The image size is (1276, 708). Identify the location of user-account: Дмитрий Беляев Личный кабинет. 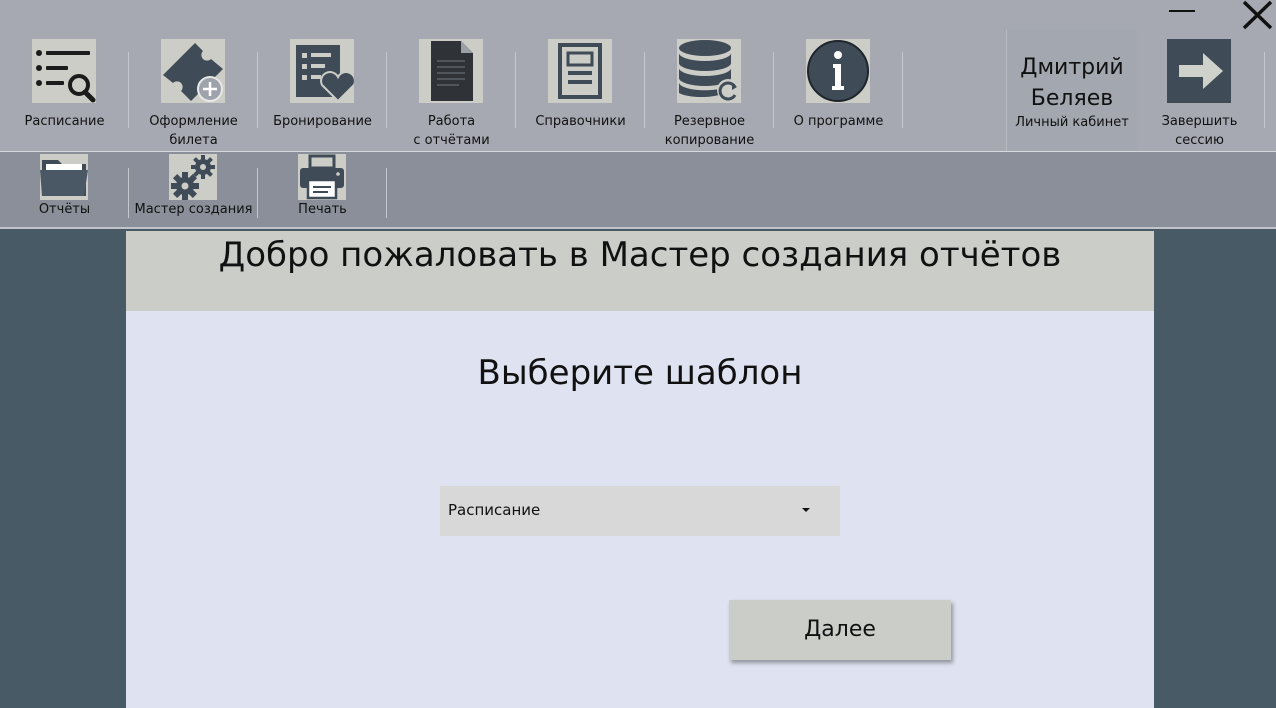
(1071, 90).